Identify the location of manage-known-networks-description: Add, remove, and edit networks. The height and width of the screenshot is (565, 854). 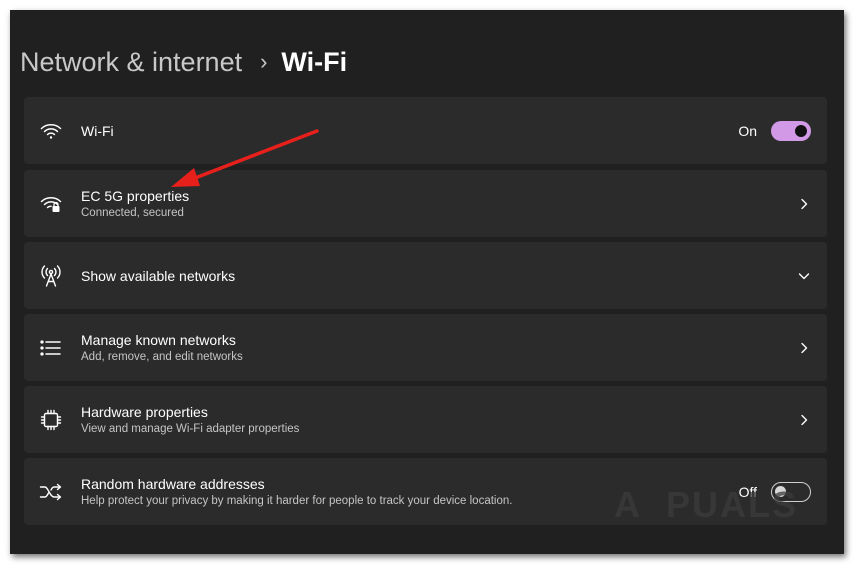
(162, 356).